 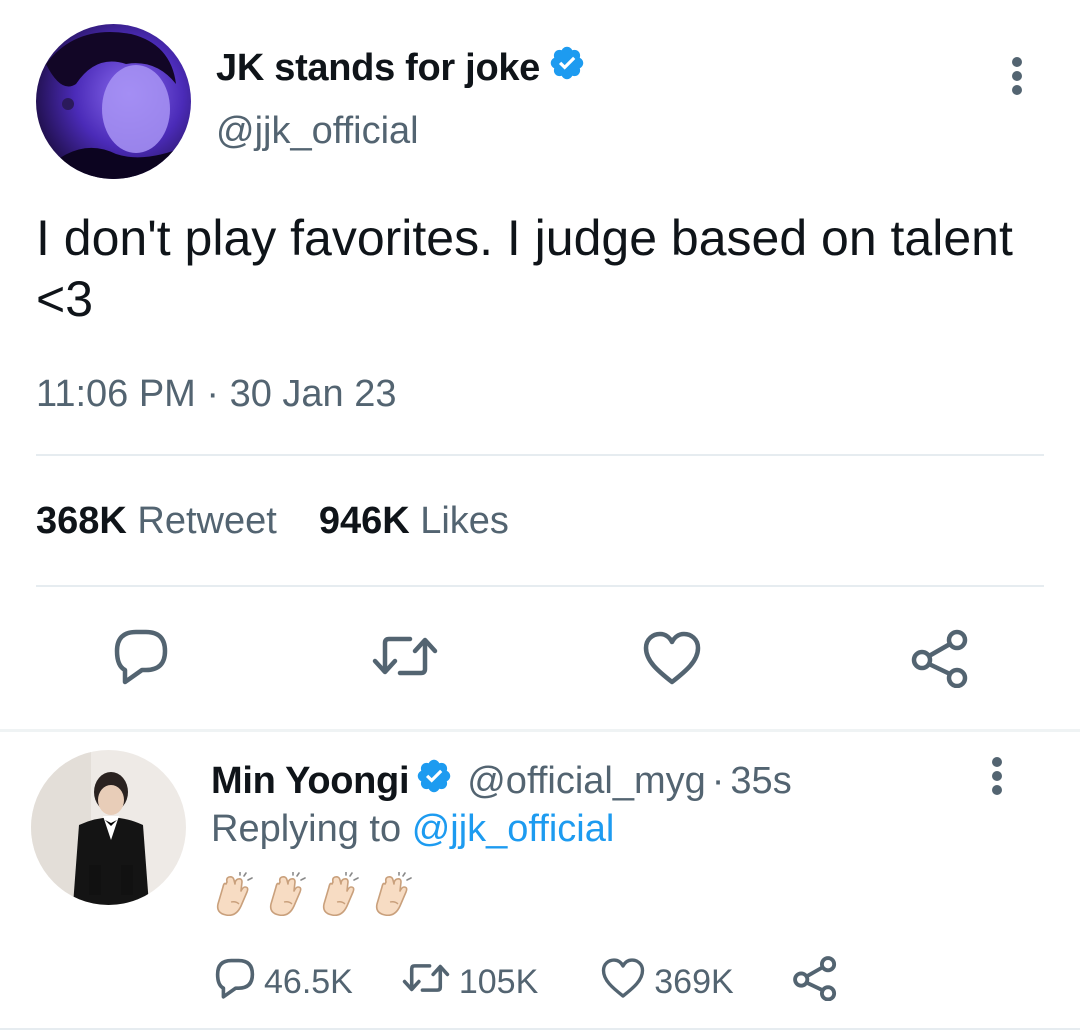 I want to click on reply-display-name: Min Yoongi, so click(x=310, y=781).